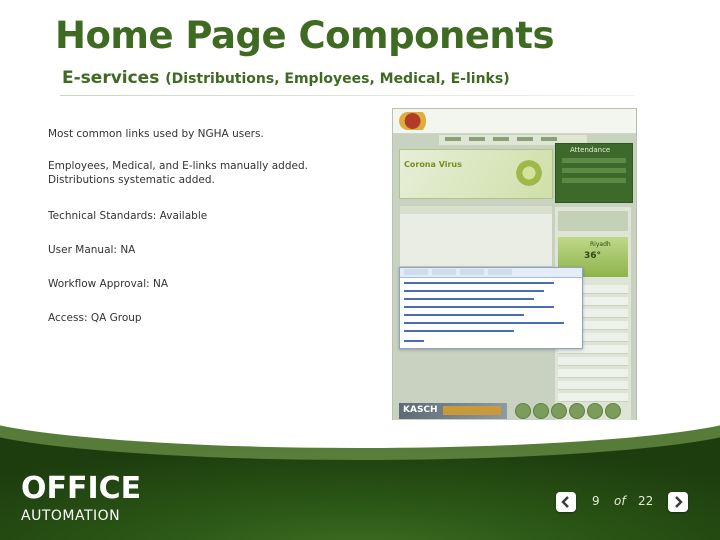 Image resolution: width=720 pixels, height=540 pixels. I want to click on slide-title: Home Page Components, so click(305, 35).